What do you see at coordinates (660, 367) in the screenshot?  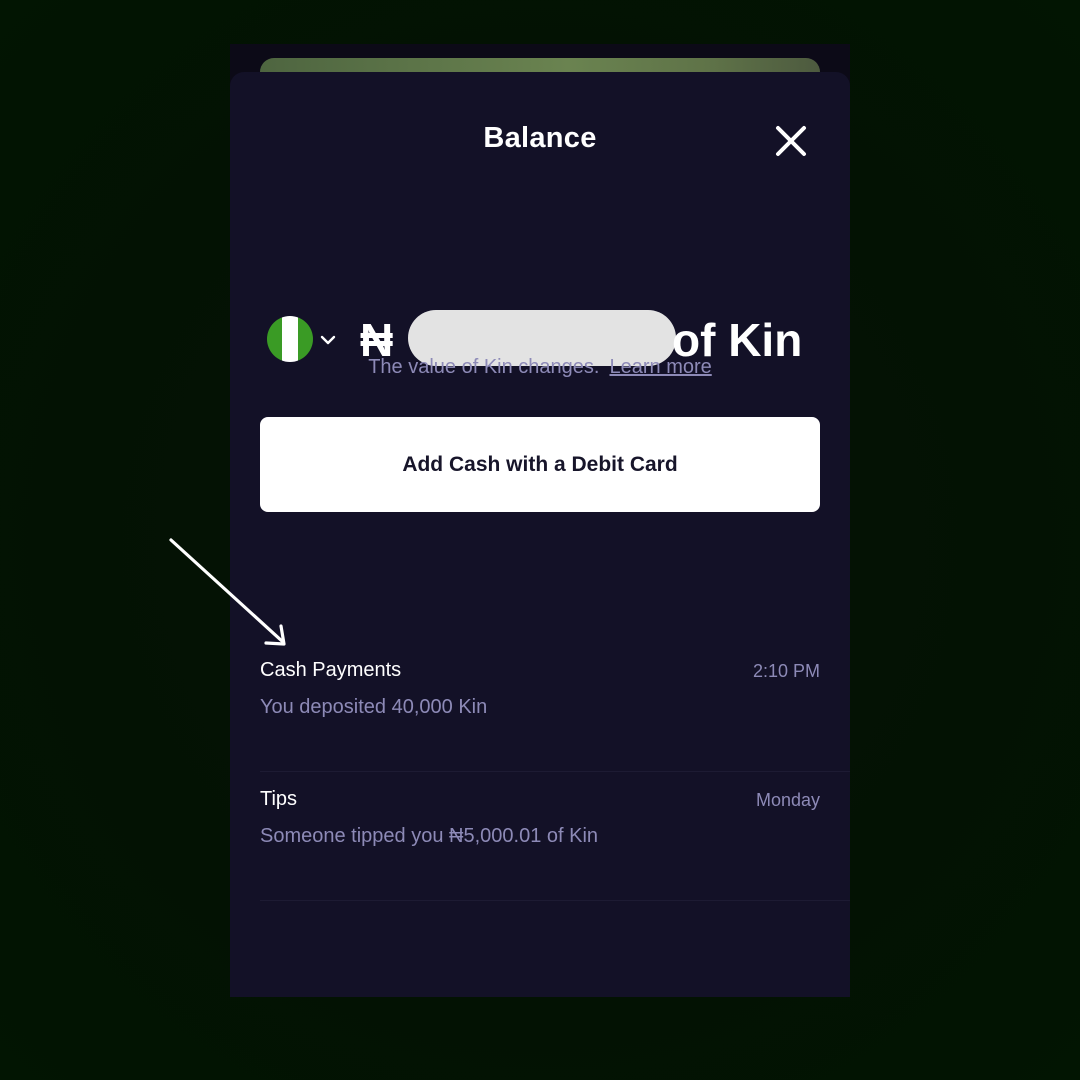 I see `learn-more-link: Learn more` at bounding box center [660, 367].